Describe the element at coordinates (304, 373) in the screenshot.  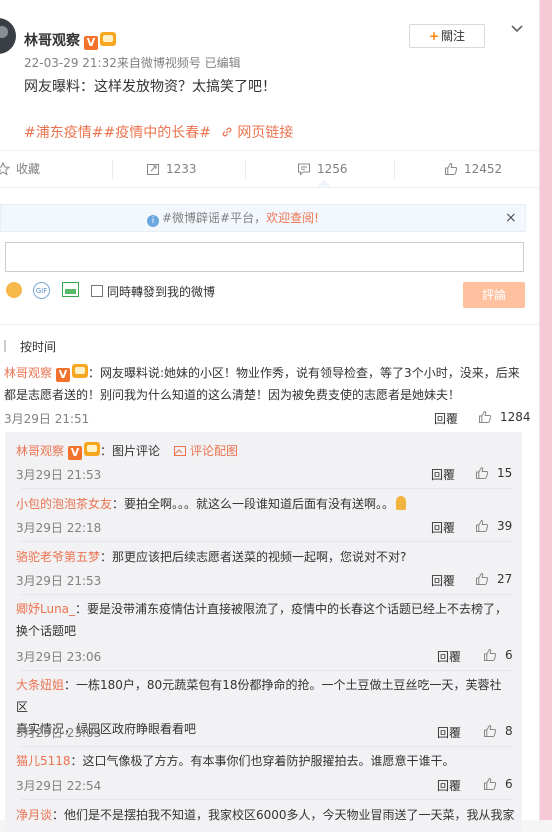
I see `comment-text: ：网友曝料说:她妹的小区！物业作秀，说有领导检查，等了3个小时，没来，后来` at that location.